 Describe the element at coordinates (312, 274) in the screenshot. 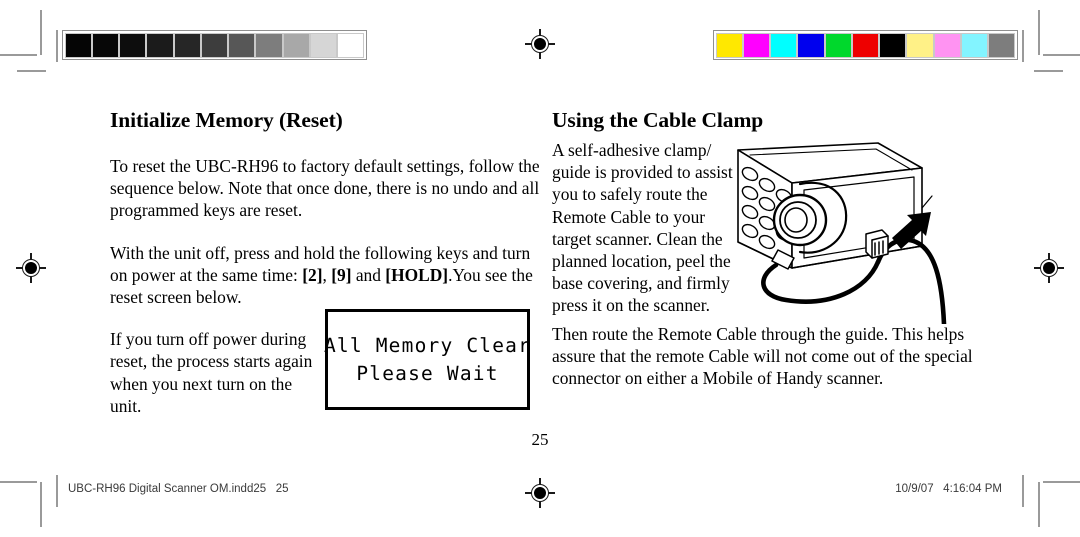

I see `key-label-2: [2]` at that location.